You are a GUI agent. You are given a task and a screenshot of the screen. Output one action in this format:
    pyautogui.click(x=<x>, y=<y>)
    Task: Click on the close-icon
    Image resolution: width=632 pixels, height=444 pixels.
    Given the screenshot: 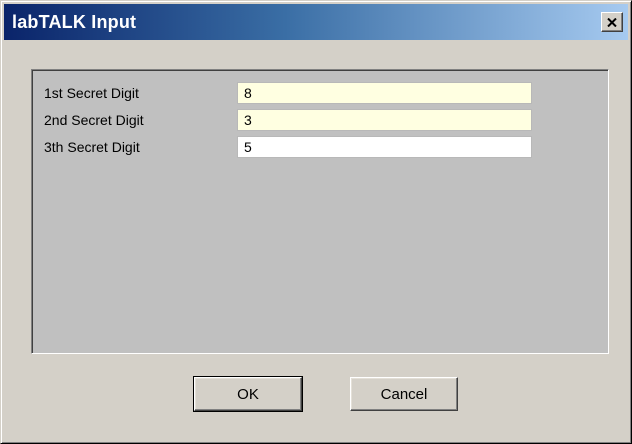 What is the action you would take?
    pyautogui.click(x=612, y=22)
    